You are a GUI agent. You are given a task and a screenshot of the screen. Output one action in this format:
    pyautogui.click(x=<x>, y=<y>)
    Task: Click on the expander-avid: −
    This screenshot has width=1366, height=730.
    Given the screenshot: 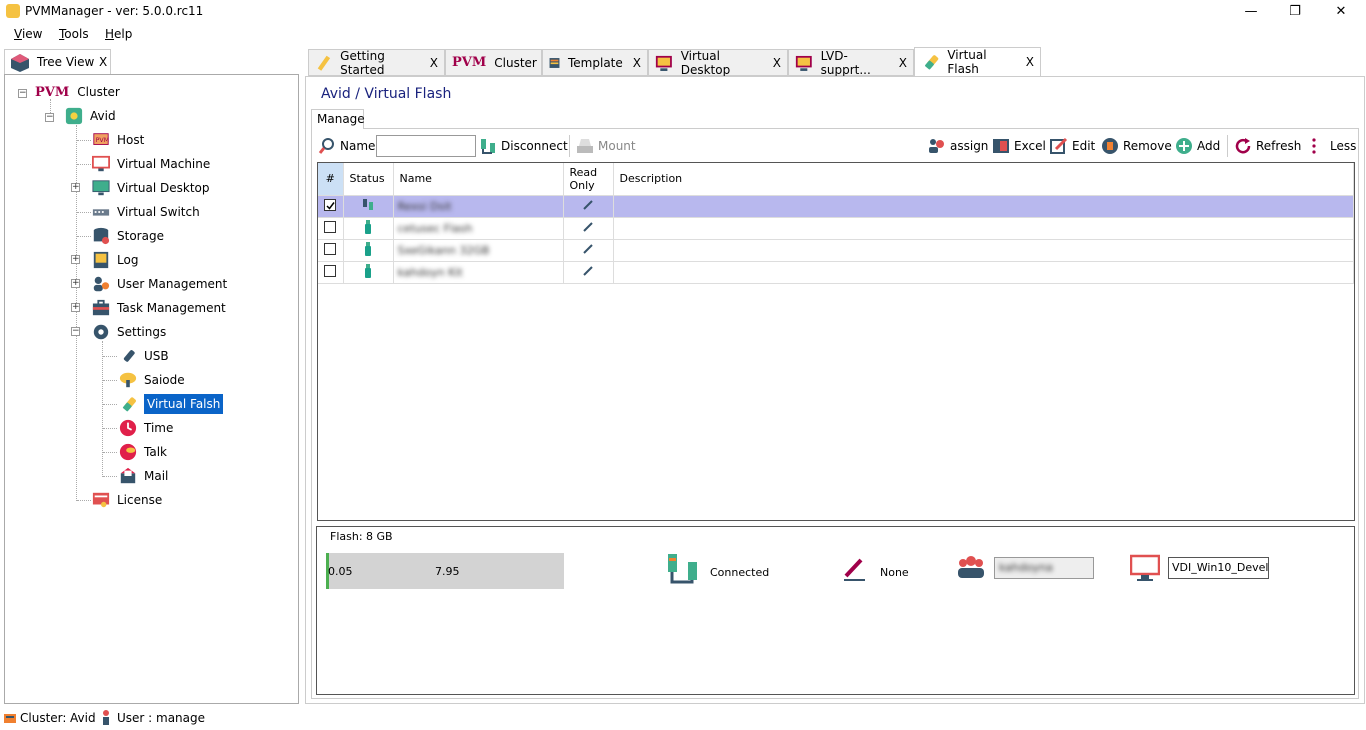 What is the action you would take?
    pyautogui.click(x=49, y=117)
    